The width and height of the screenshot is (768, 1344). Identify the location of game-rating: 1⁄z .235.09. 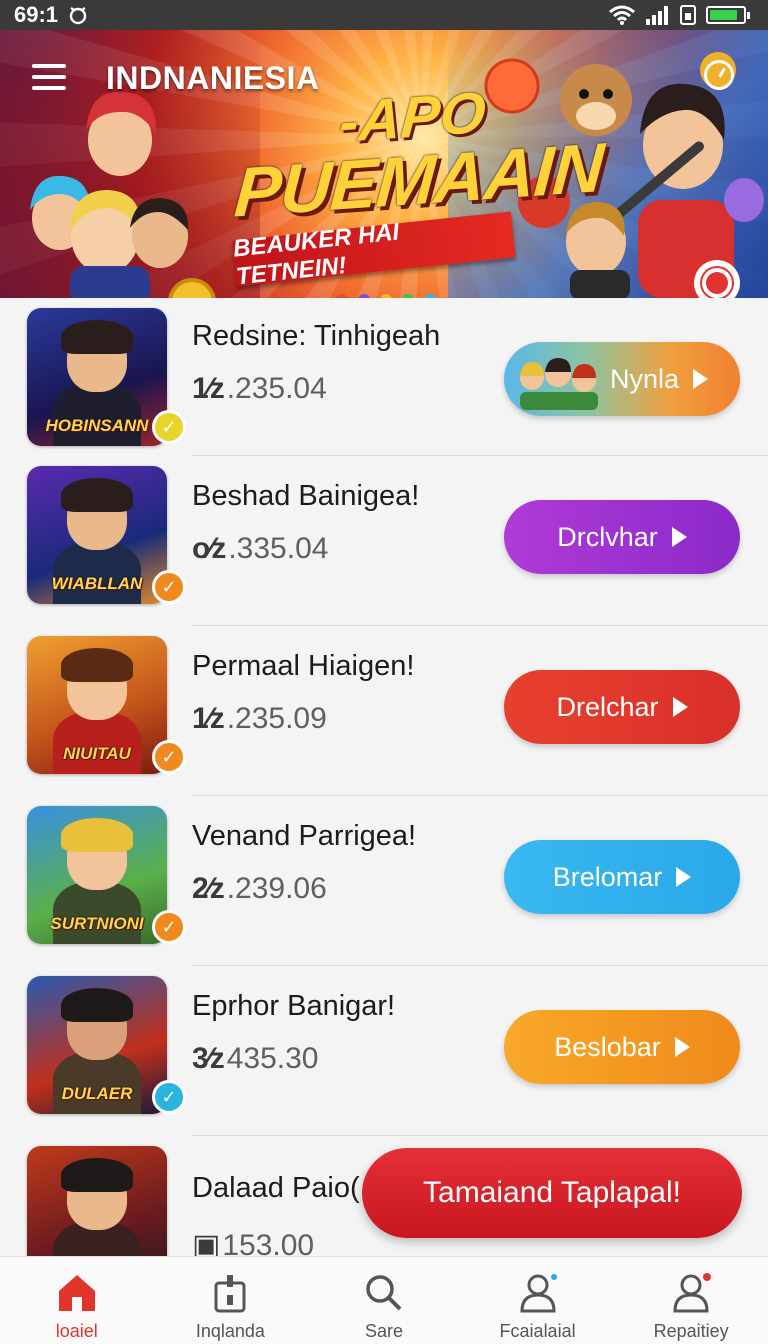
(259, 719).